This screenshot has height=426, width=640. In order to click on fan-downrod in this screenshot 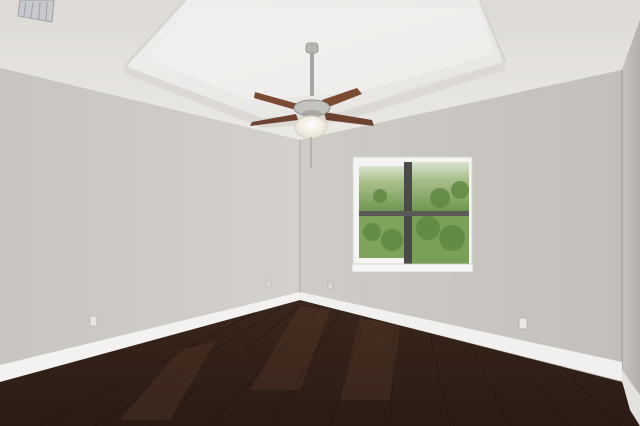, I will do `click(312, 74)`.